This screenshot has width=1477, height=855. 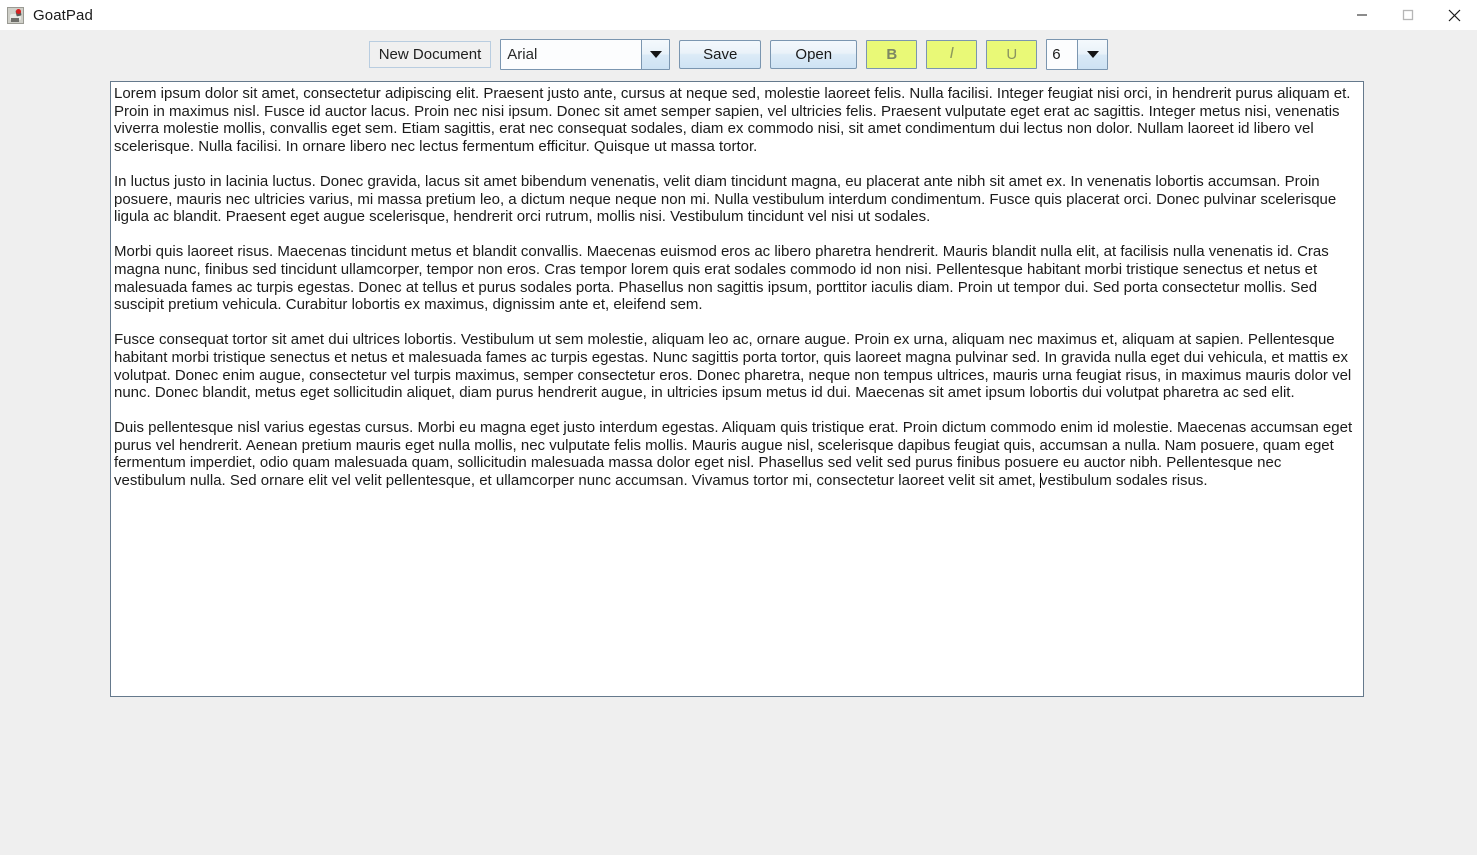 I want to click on maximize-icon, so click(x=1408, y=15).